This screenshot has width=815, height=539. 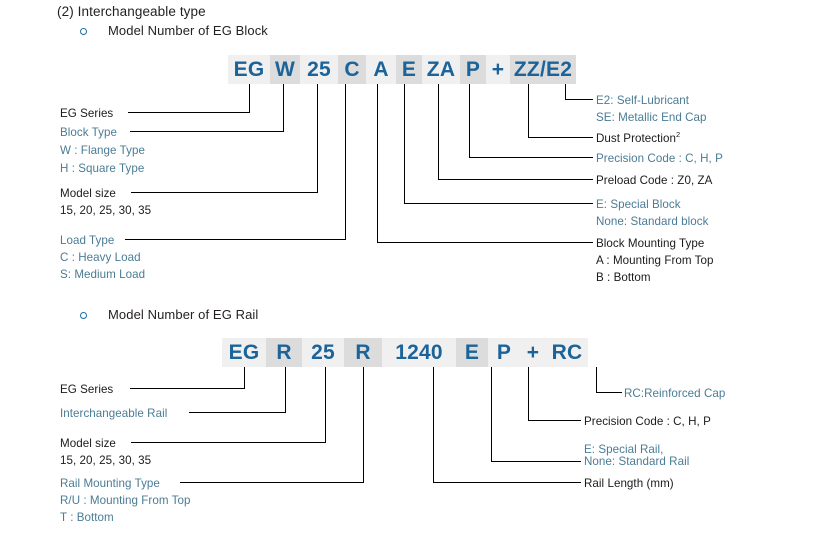 What do you see at coordinates (643, 100) in the screenshot?
I see `block-label-e2-self-lubricant: E2: Self-Lubricant` at bounding box center [643, 100].